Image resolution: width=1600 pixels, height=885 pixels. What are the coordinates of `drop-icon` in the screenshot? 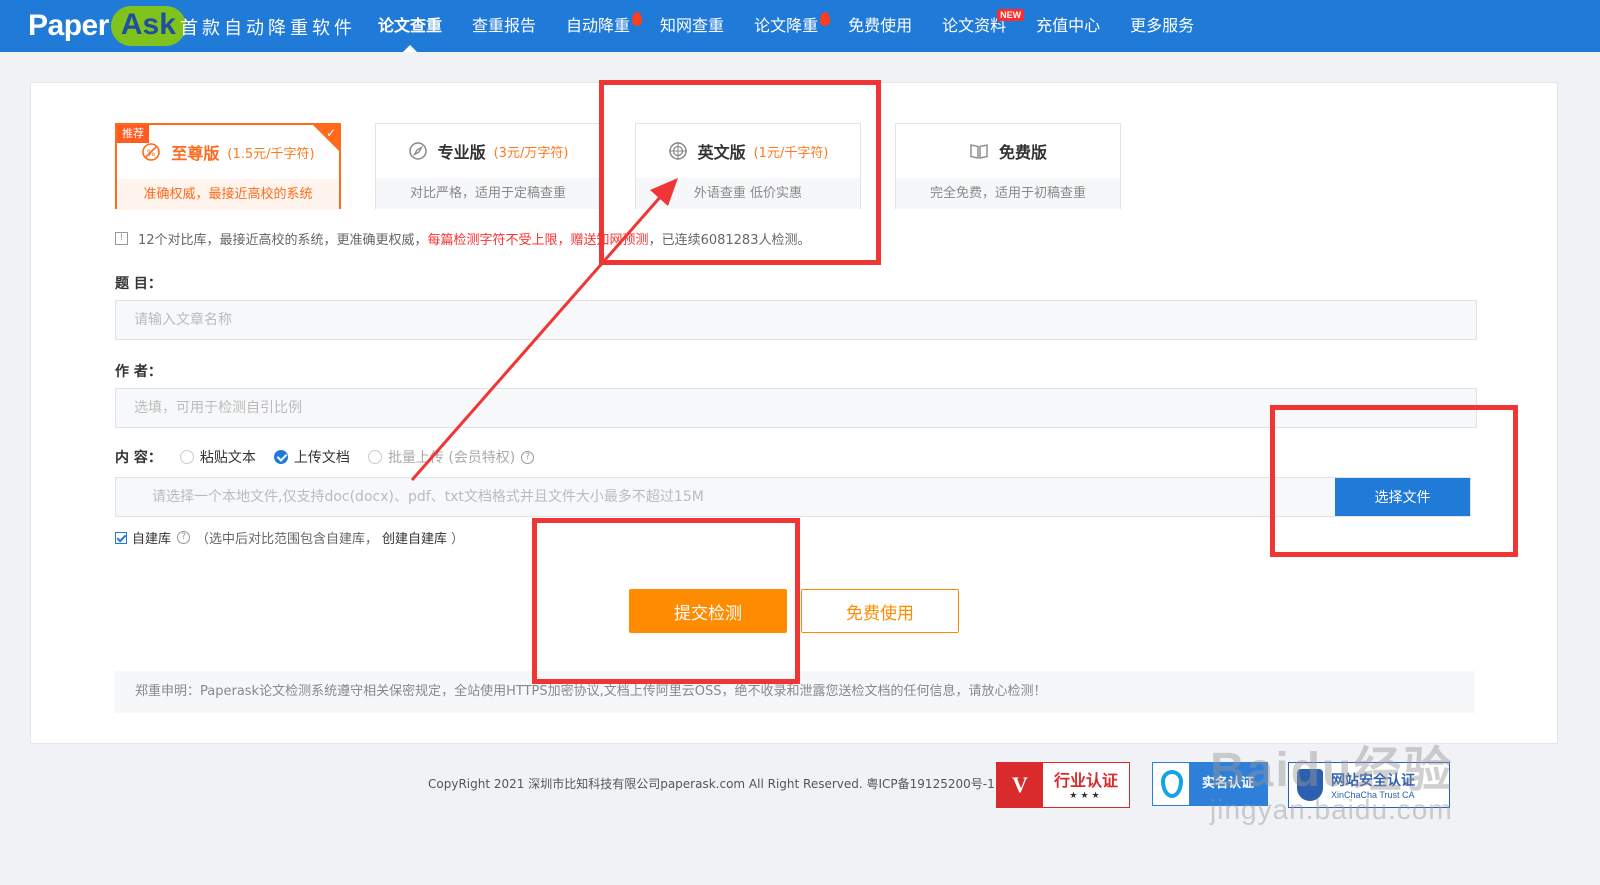 It's located at (1172, 784).